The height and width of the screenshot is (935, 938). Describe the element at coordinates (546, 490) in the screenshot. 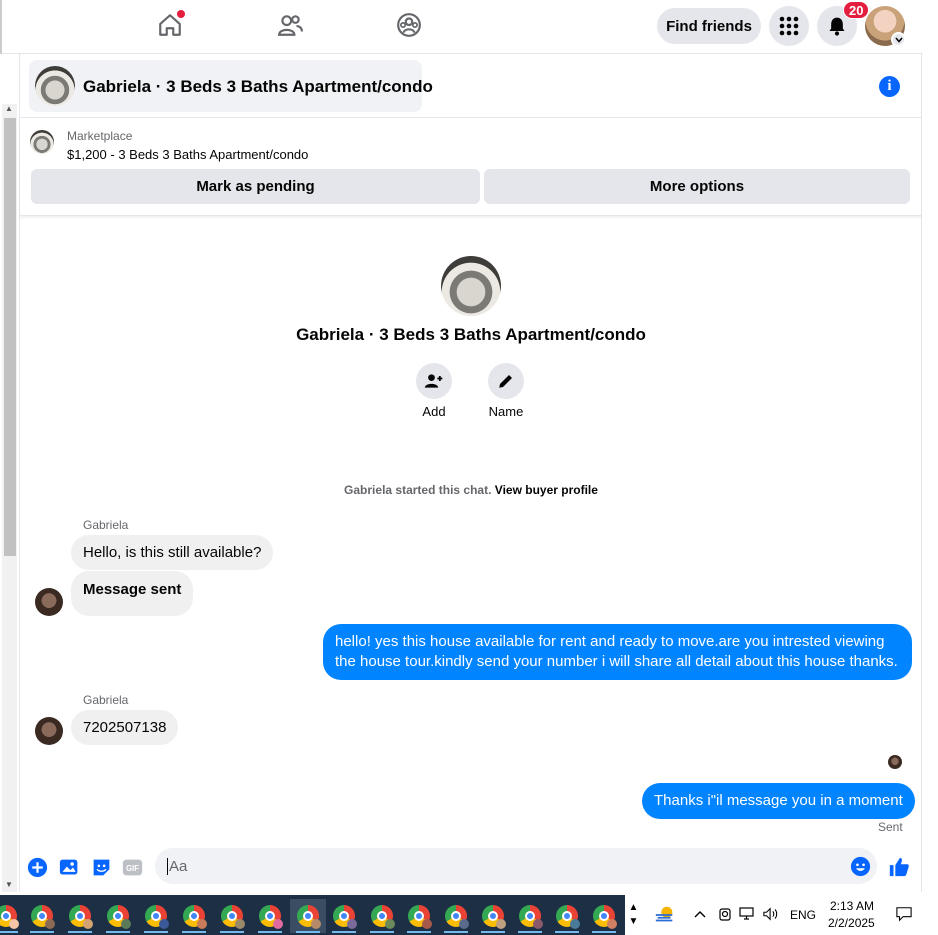

I see `view-buyer-profile-link: View buyer profile` at that location.